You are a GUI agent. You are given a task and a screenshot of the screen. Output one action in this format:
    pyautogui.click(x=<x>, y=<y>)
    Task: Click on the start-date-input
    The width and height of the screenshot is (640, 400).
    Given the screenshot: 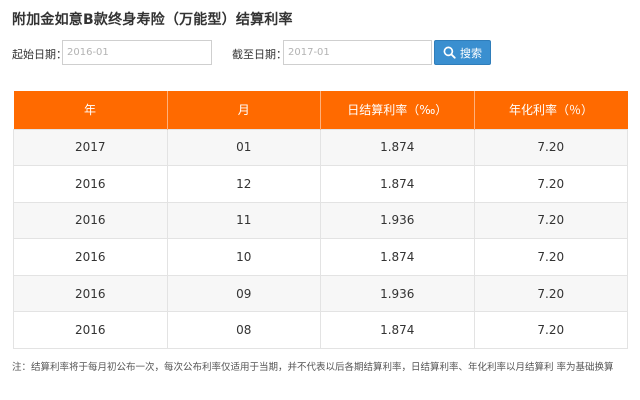 What is the action you would take?
    pyautogui.click(x=137, y=52)
    